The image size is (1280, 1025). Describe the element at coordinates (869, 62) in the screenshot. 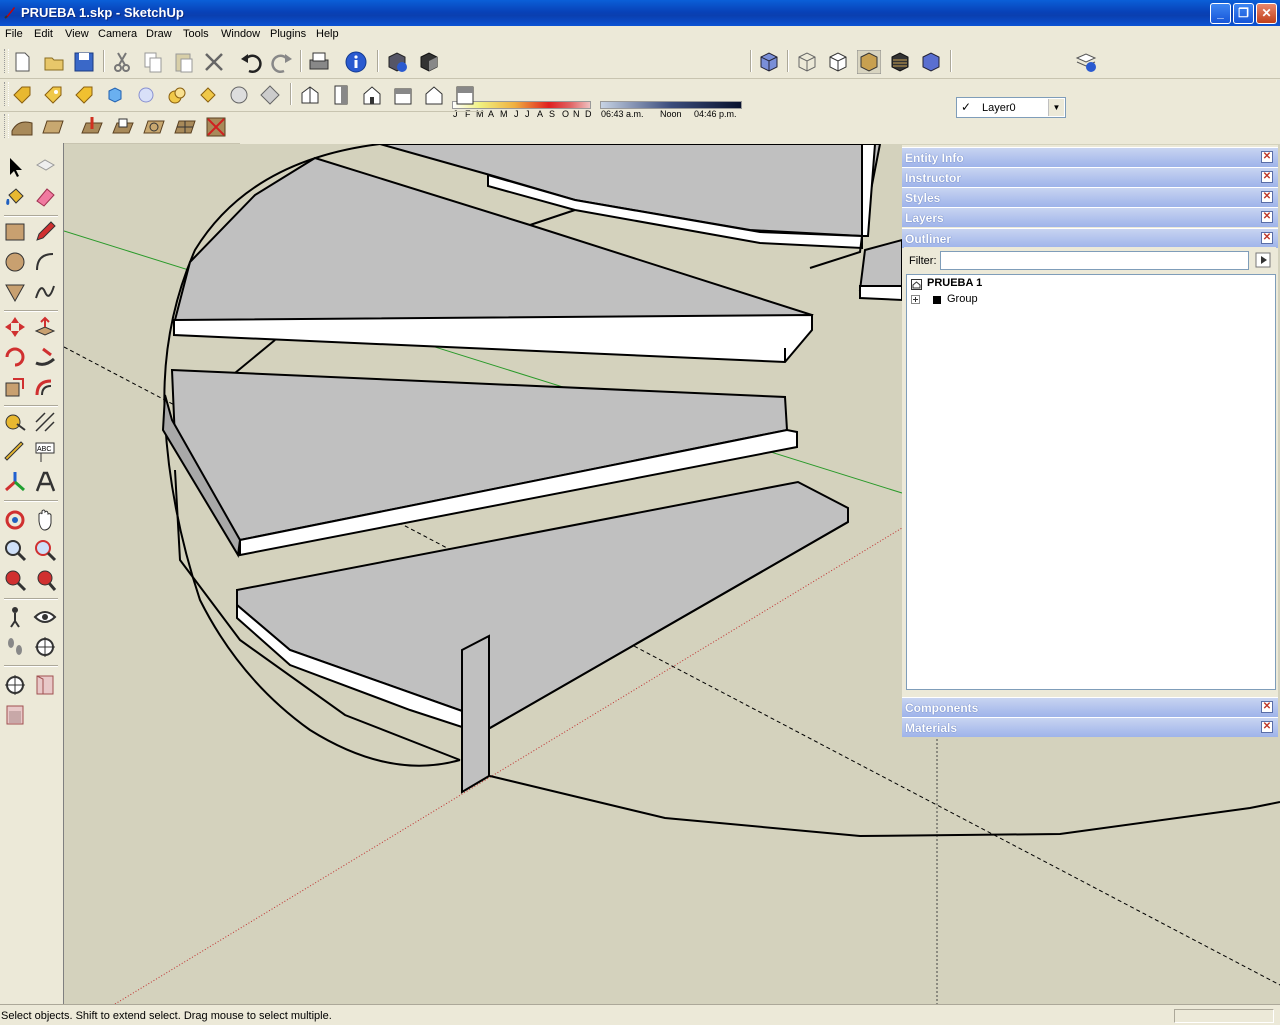

I see `shaded-style-icon` at that location.